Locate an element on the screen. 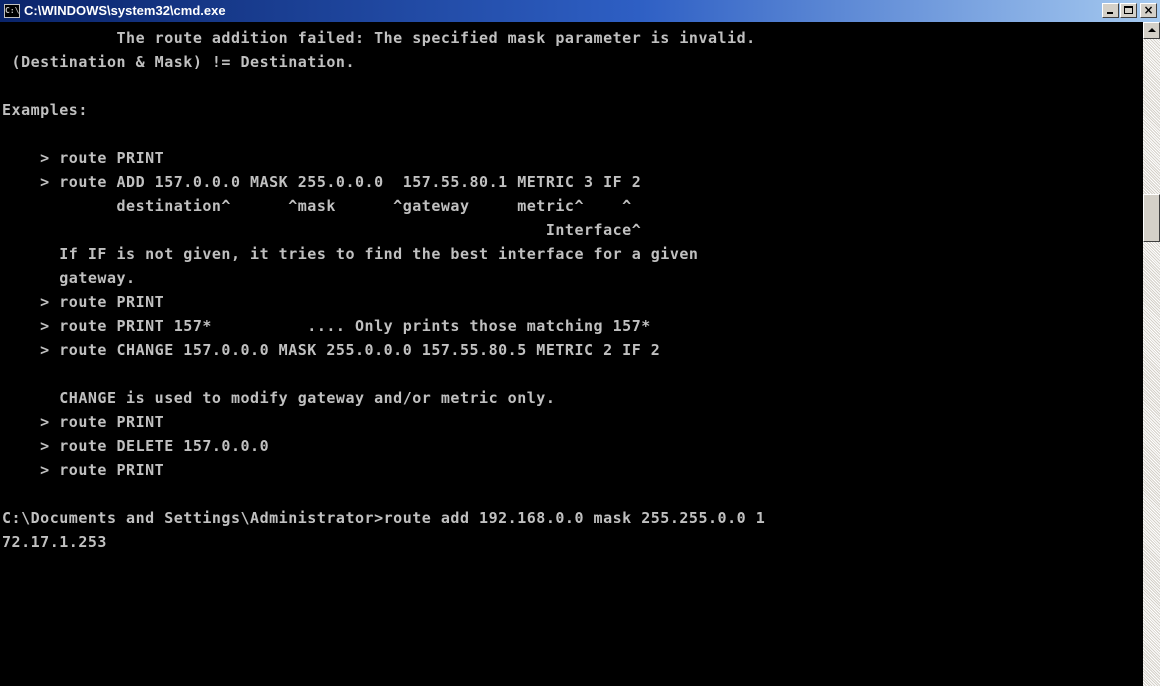 The image size is (1160, 686). close-button: × is located at coordinates (1148, 10).